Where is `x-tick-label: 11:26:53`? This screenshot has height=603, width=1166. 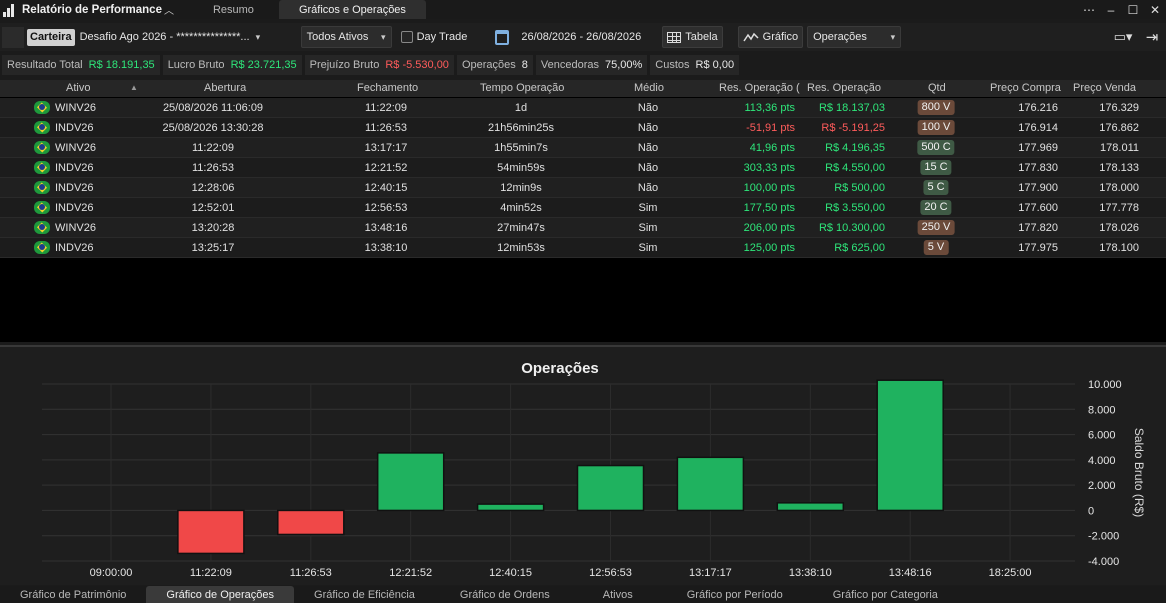 x-tick-label: 11:26:53 is located at coordinates (311, 573).